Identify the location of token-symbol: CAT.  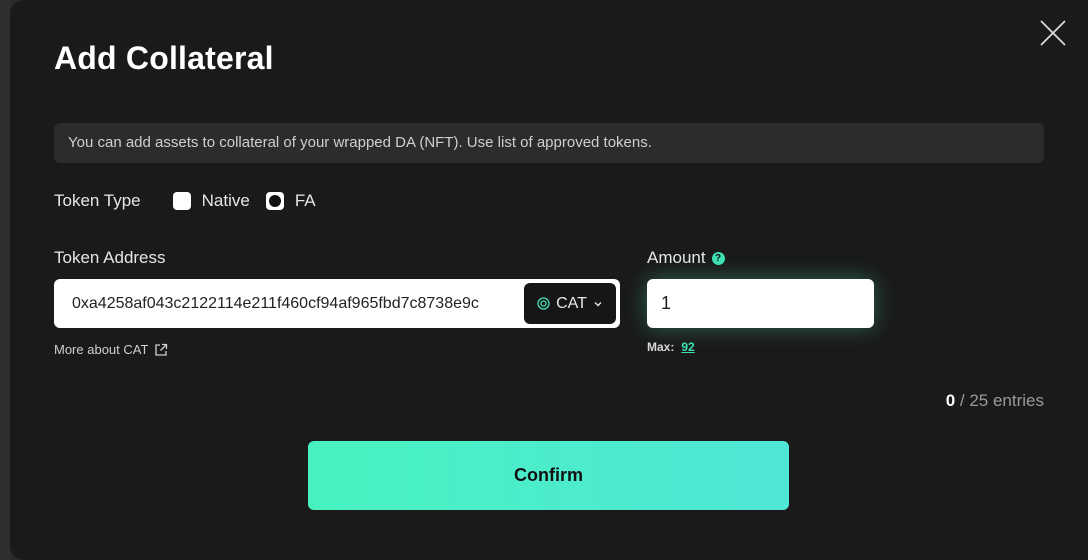
(571, 303).